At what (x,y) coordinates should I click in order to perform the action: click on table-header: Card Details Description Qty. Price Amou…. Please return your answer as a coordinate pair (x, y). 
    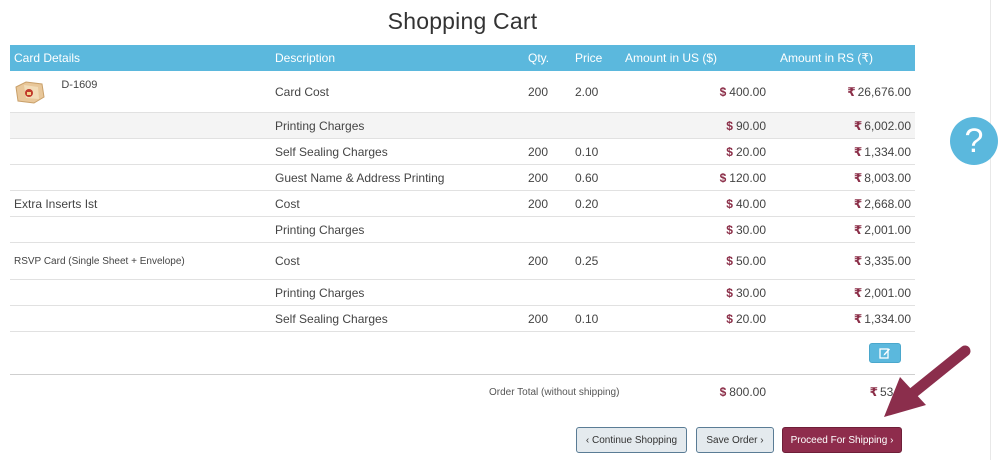
    Looking at the image, I should click on (462, 58).